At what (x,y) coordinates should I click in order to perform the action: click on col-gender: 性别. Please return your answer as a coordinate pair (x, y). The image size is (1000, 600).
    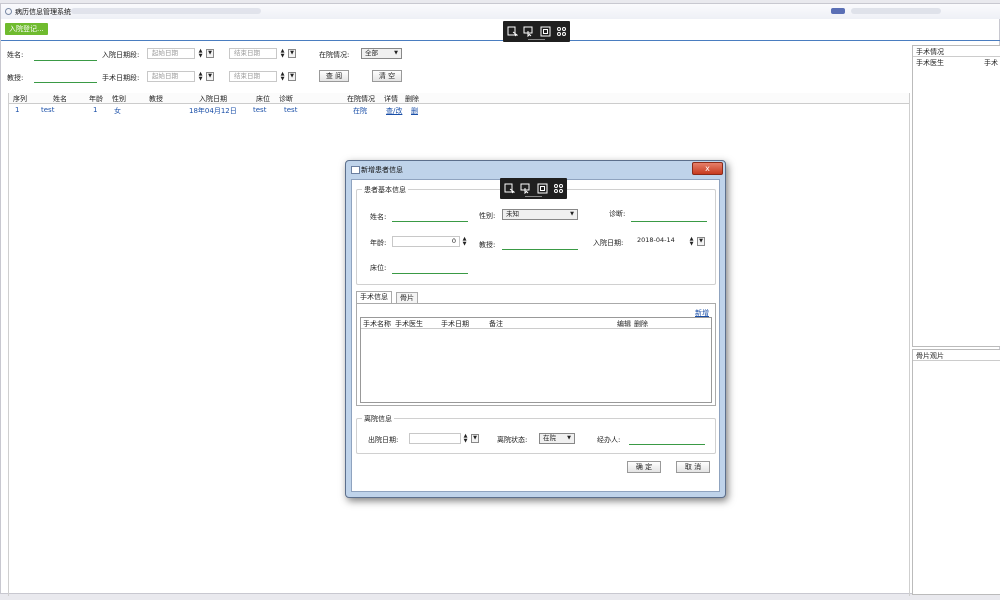
    Looking at the image, I should click on (119, 99).